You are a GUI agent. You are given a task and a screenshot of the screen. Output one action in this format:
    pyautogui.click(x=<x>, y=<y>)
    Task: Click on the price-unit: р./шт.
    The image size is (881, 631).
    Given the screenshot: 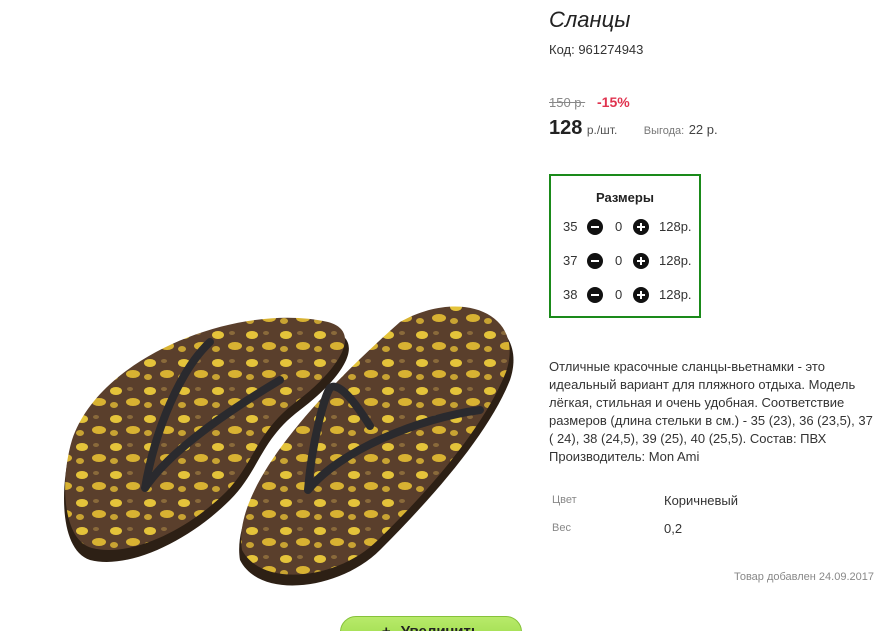 What is the action you would take?
    pyautogui.click(x=602, y=130)
    